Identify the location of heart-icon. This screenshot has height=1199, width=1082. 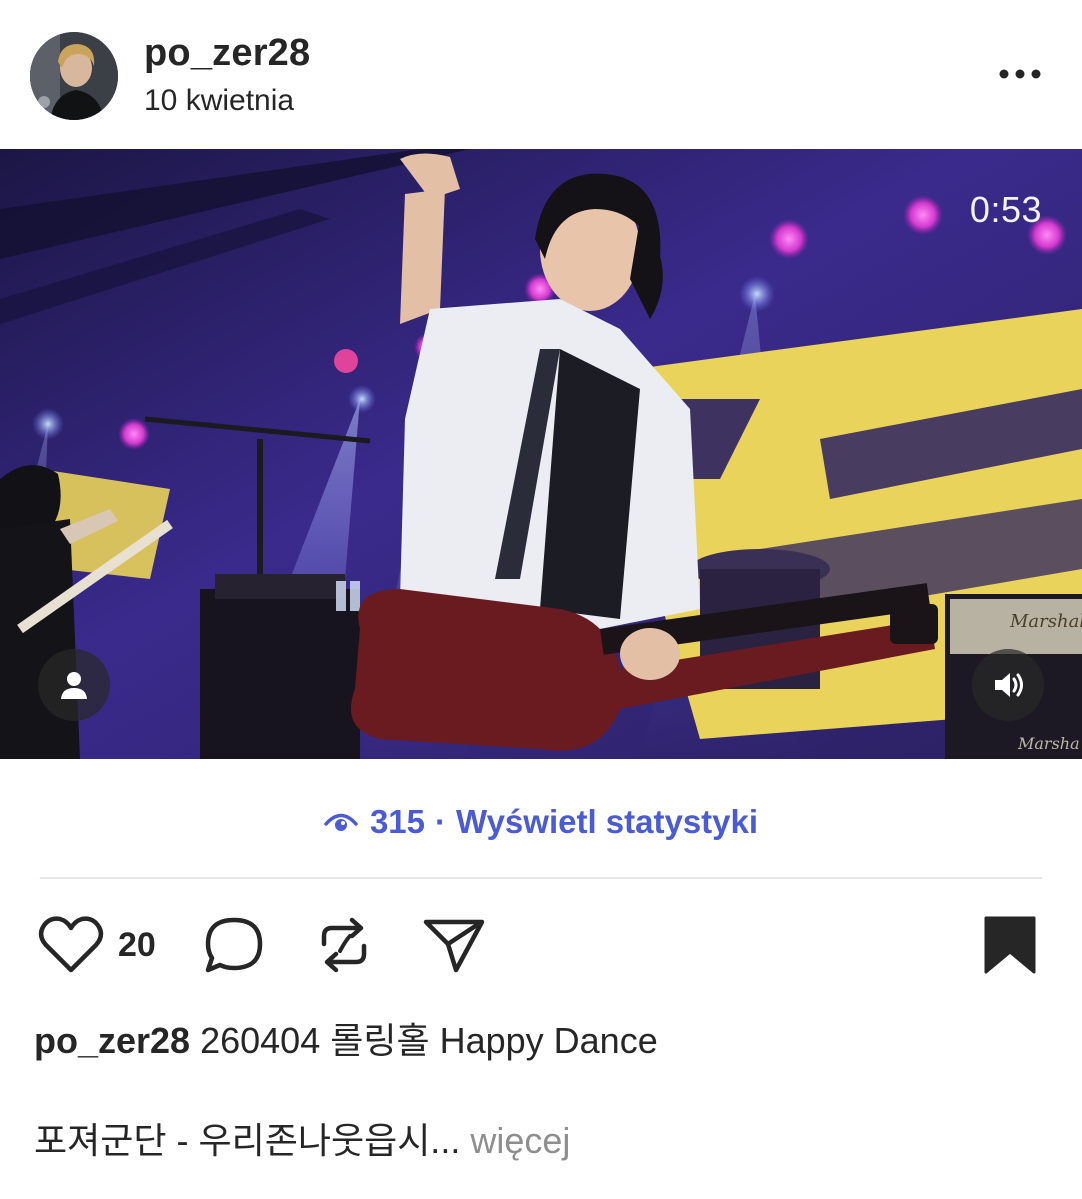
(71, 944).